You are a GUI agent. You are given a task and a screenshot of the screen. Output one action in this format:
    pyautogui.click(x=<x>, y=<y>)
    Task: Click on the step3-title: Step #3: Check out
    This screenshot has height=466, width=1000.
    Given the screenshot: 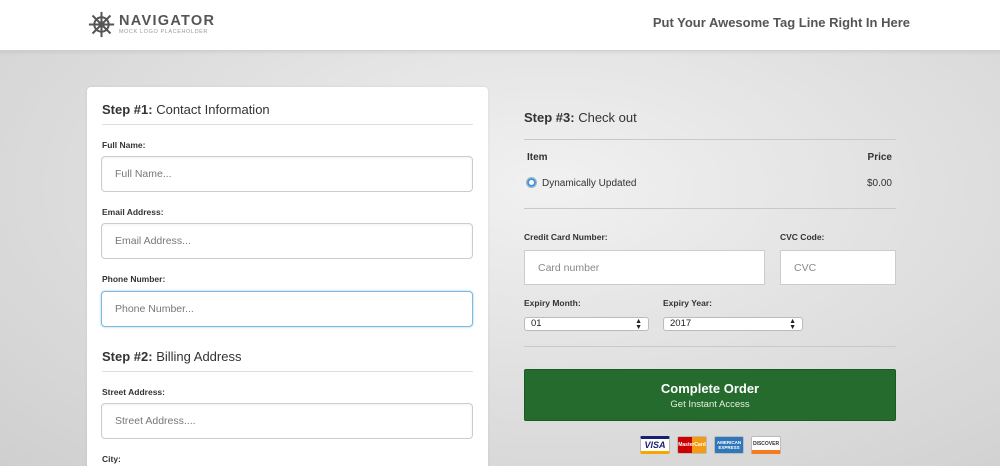 What is the action you would take?
    pyautogui.click(x=710, y=125)
    